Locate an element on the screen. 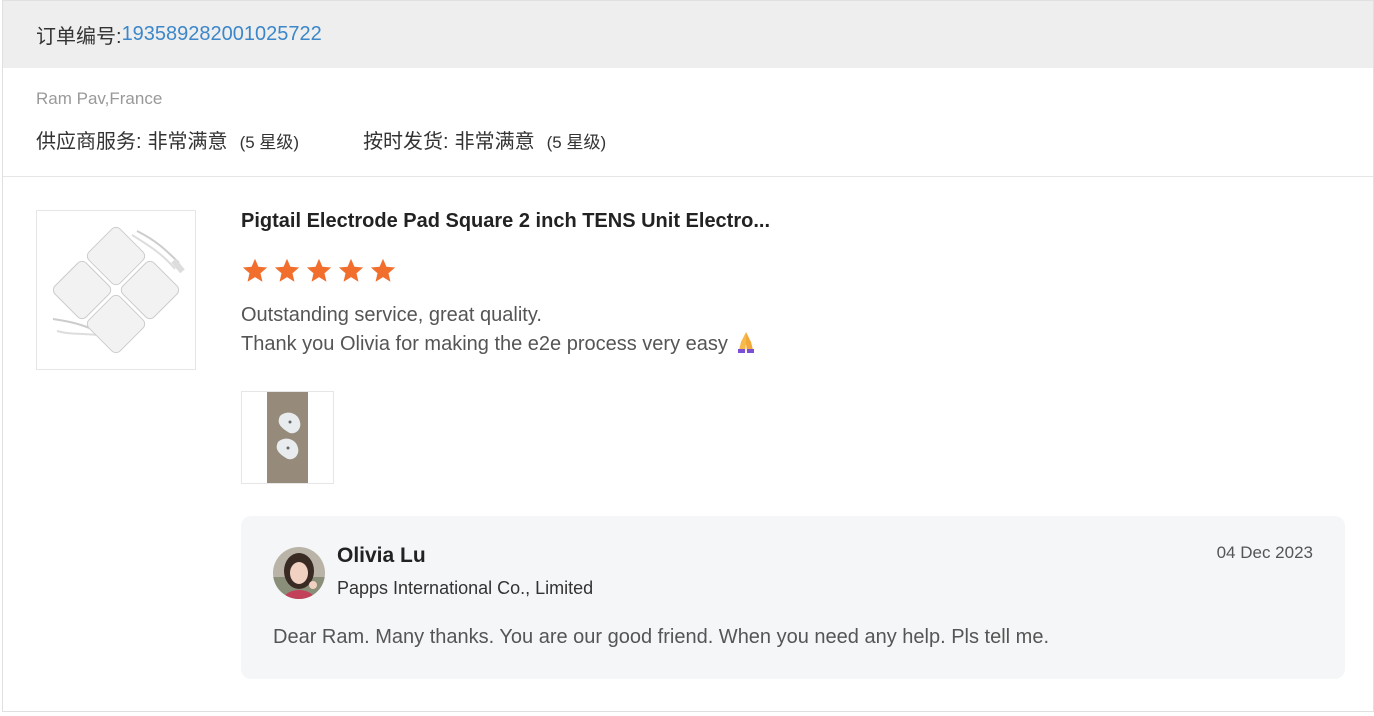 The width and height of the screenshot is (1374, 716). order-ratings: 供应商服务: 非常满意 (5 星级) 按时发货: 非常满意 (5 星级) is located at coordinates (321, 139).